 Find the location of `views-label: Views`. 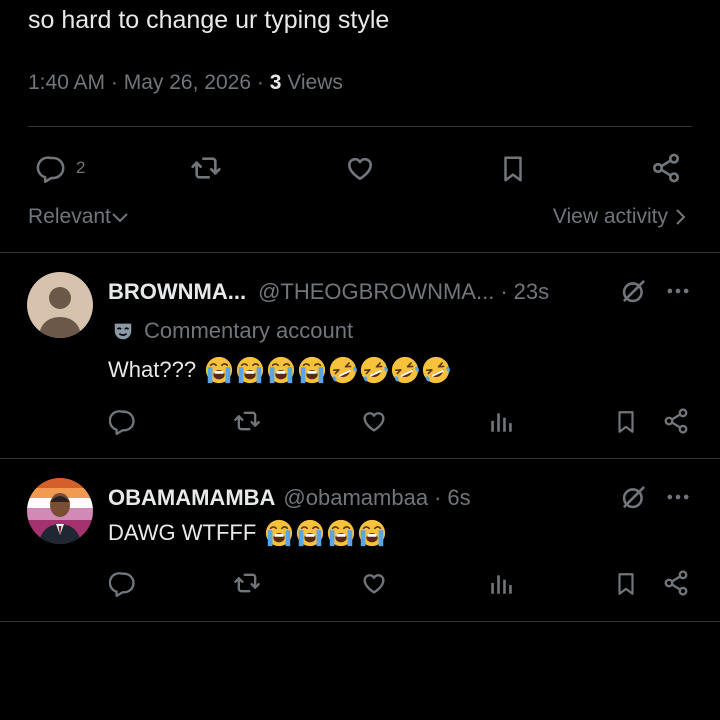

views-label: Views is located at coordinates (315, 82).